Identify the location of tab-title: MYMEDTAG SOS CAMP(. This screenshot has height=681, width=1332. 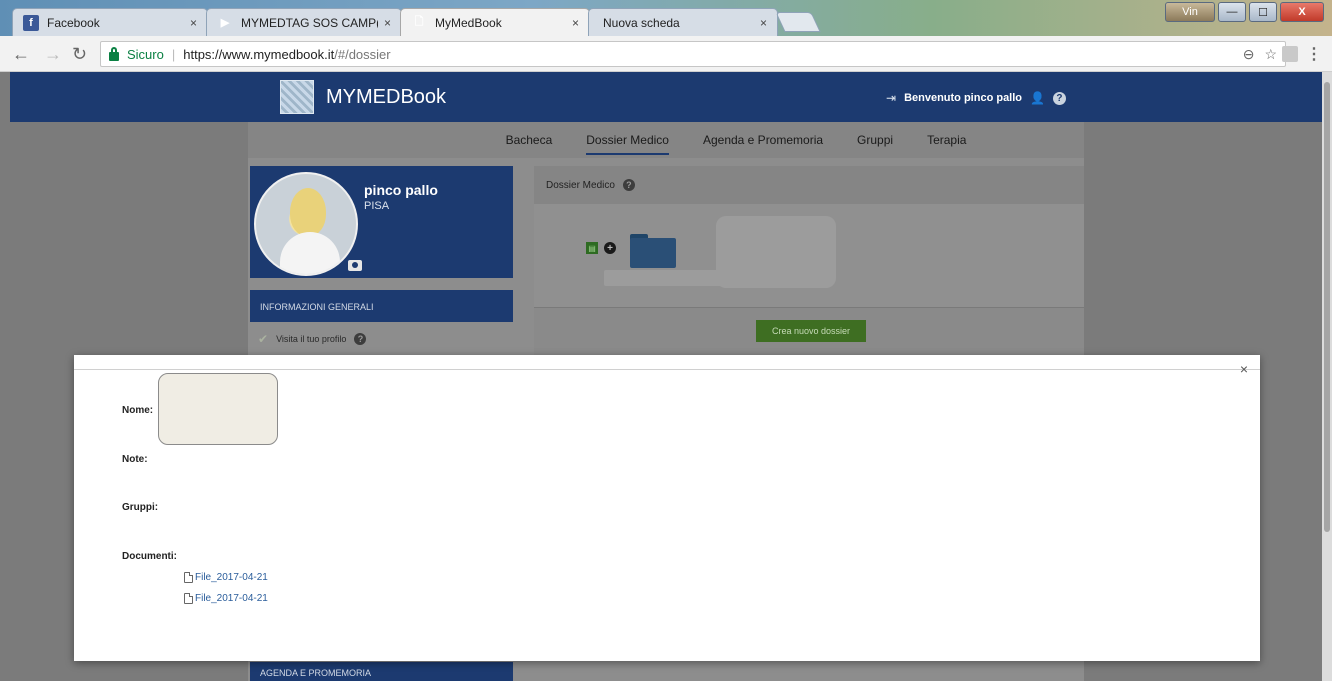
(309, 22).